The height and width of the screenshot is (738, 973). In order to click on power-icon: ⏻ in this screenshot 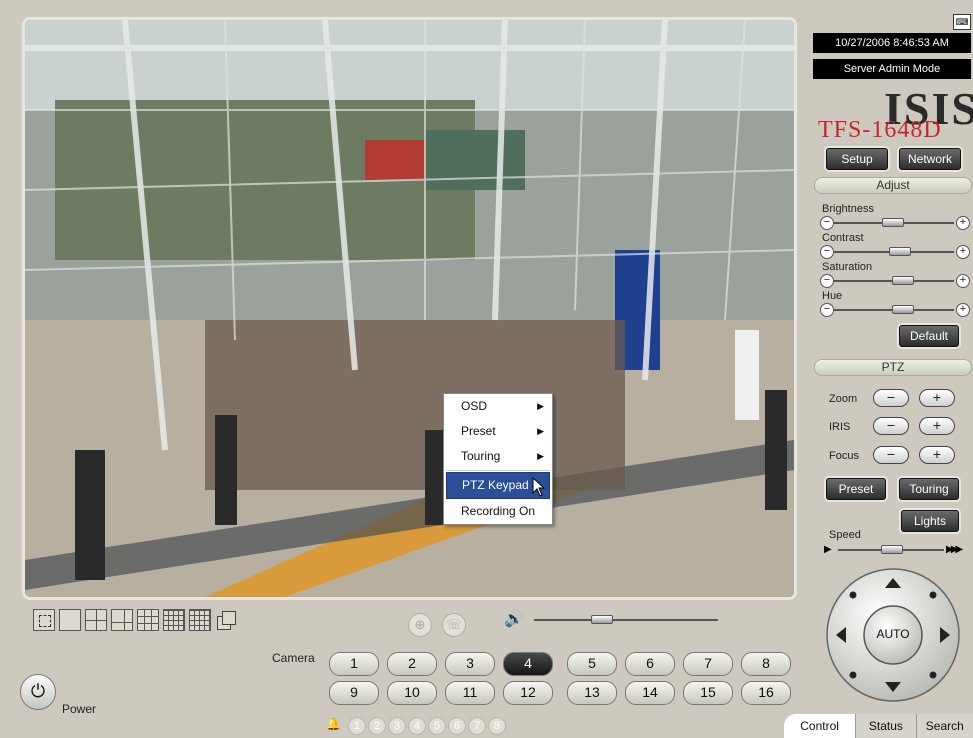, I will do `click(38, 692)`.